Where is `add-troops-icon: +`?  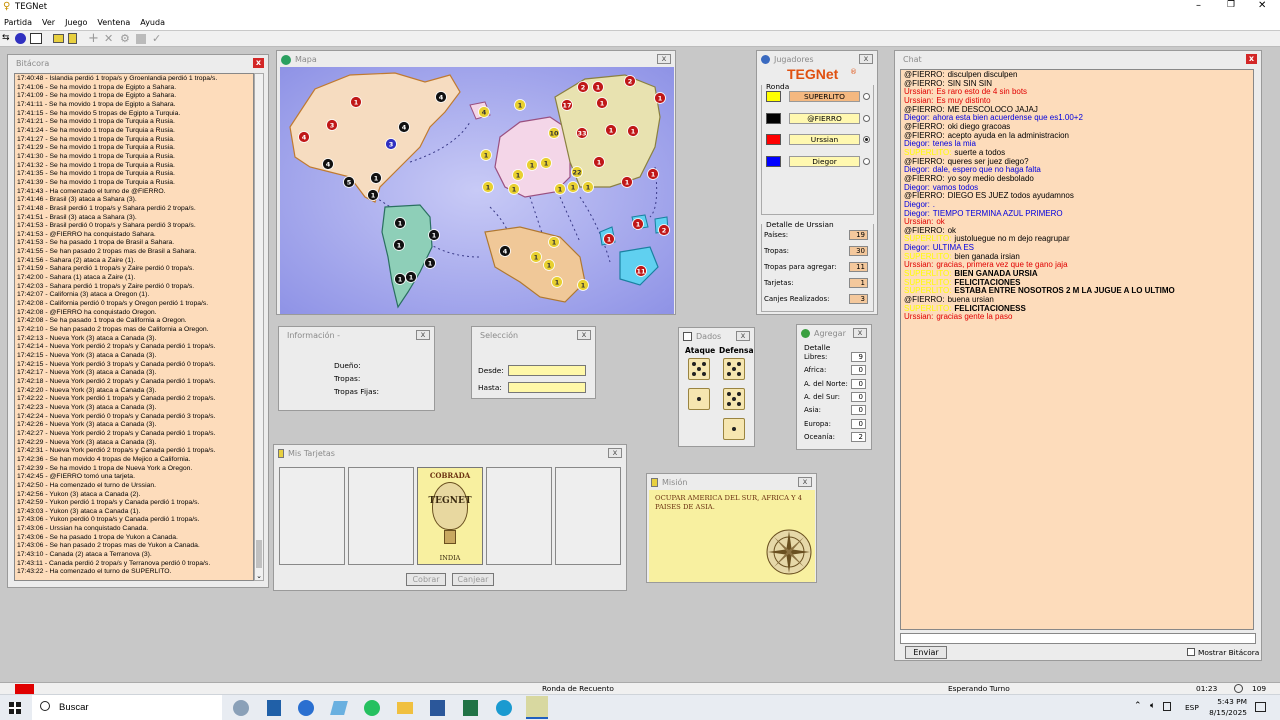 add-troops-icon: + is located at coordinates (93, 38).